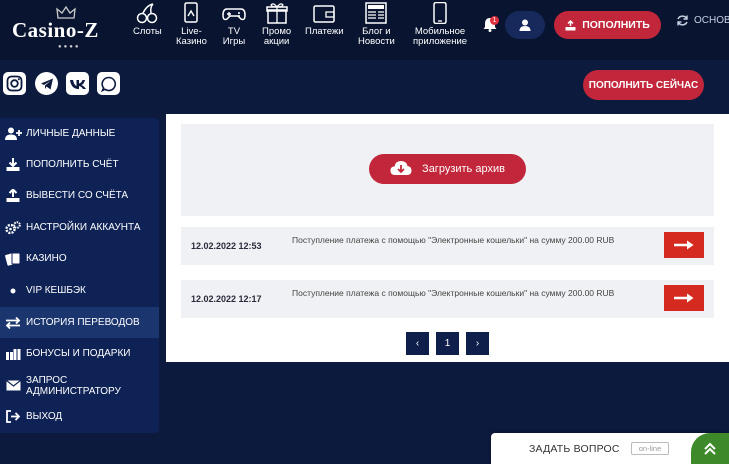 The width and height of the screenshot is (729, 464). I want to click on upload-archive-label: Загрузить архив, so click(463, 169).